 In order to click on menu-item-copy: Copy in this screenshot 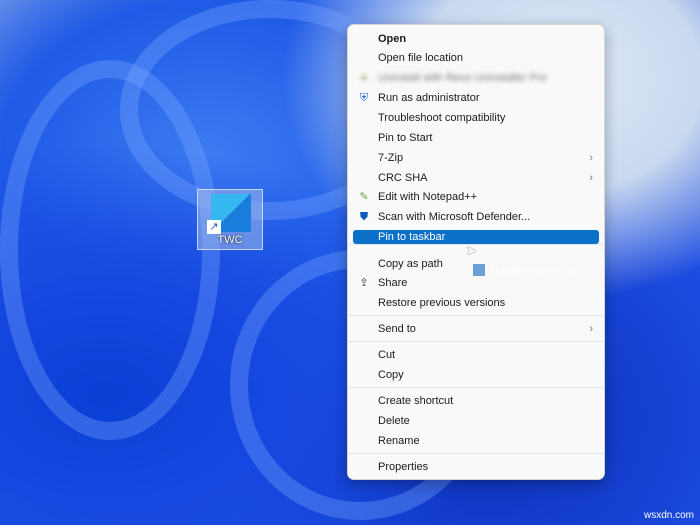, I will do `click(476, 375)`.